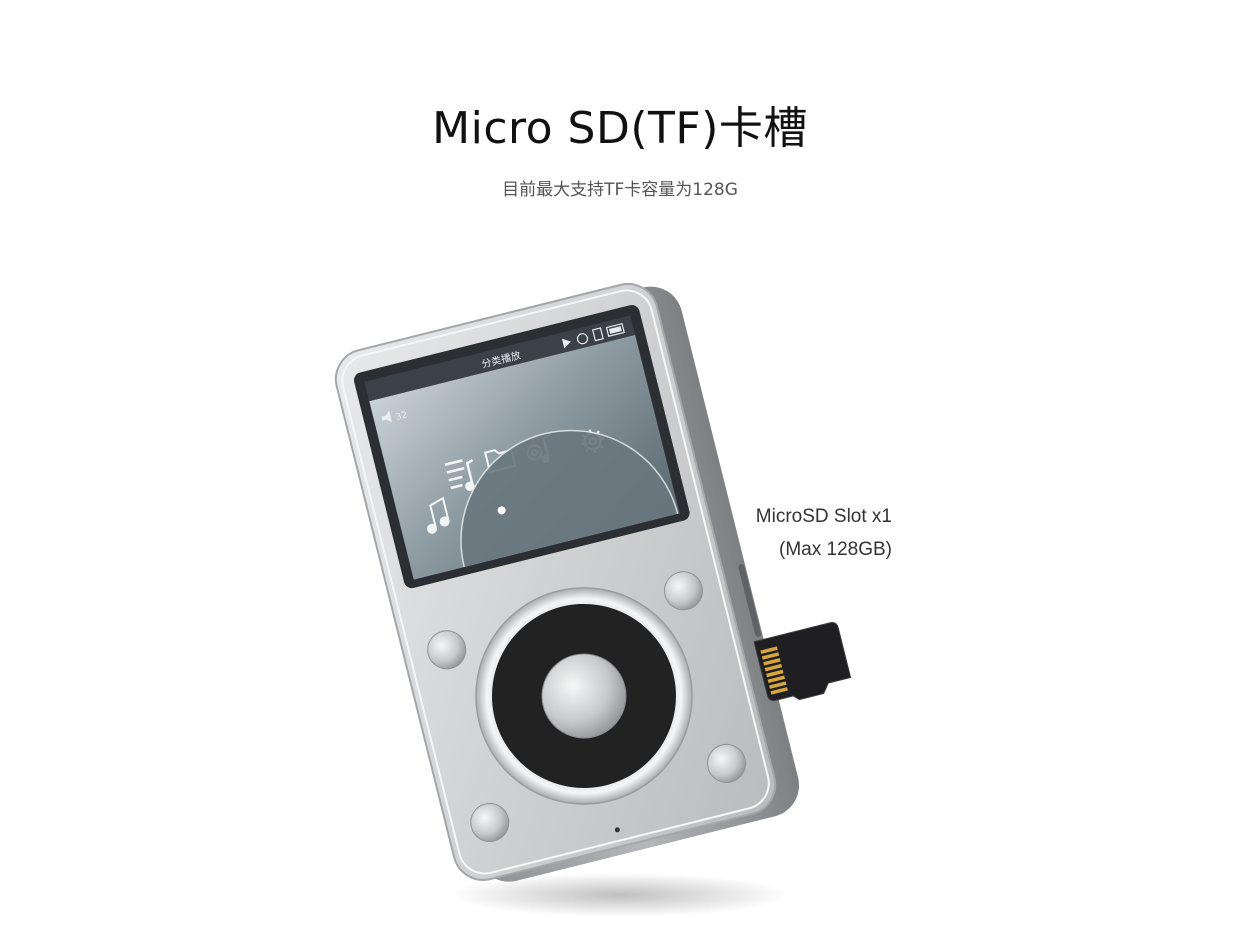 This screenshot has height=952, width=1240. Describe the element at coordinates (796, 533) in the screenshot. I see `microsd-callout: MicroSD Slot x1 (Max 128GB)` at that location.